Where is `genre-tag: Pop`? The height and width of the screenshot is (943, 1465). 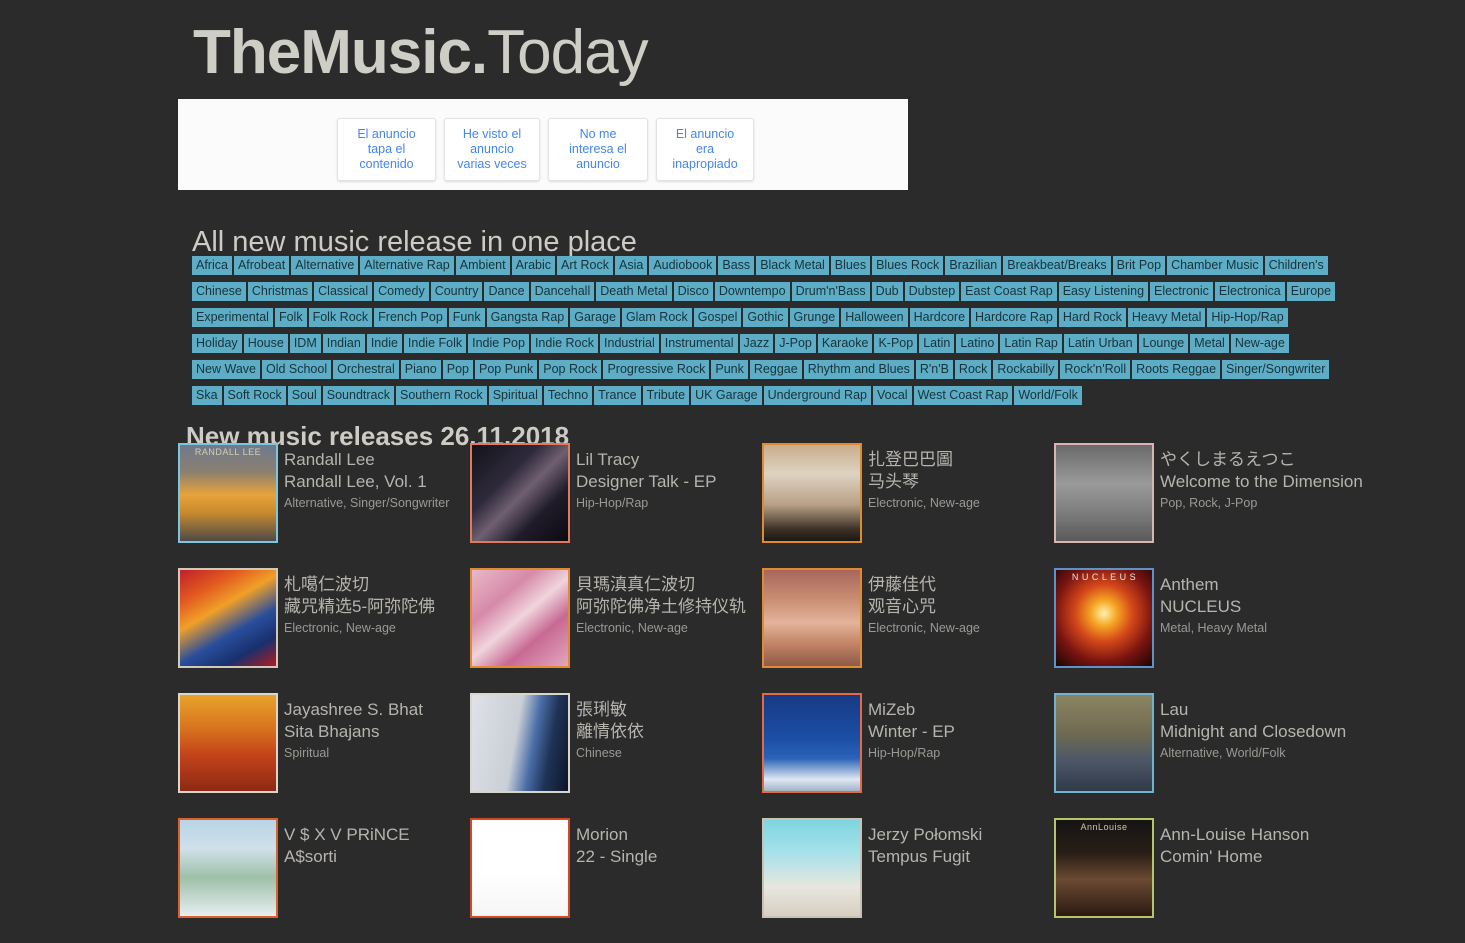 genre-tag: Pop is located at coordinates (458, 369).